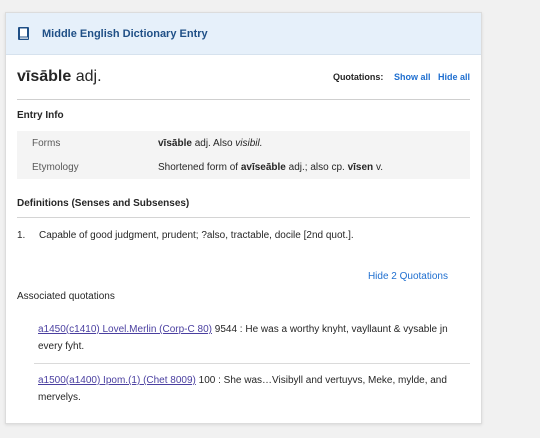  I want to click on definitions-title: Definitions (Senses and Subsenses), so click(243, 208).